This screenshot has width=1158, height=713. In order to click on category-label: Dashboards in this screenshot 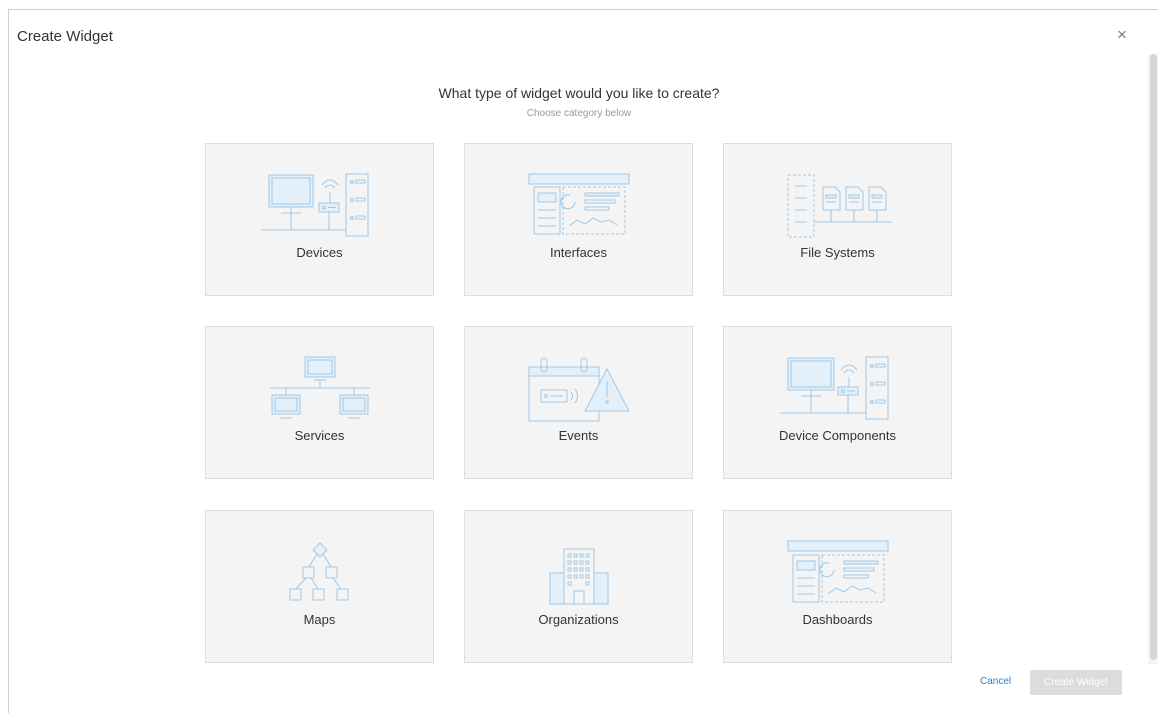, I will do `click(837, 619)`.